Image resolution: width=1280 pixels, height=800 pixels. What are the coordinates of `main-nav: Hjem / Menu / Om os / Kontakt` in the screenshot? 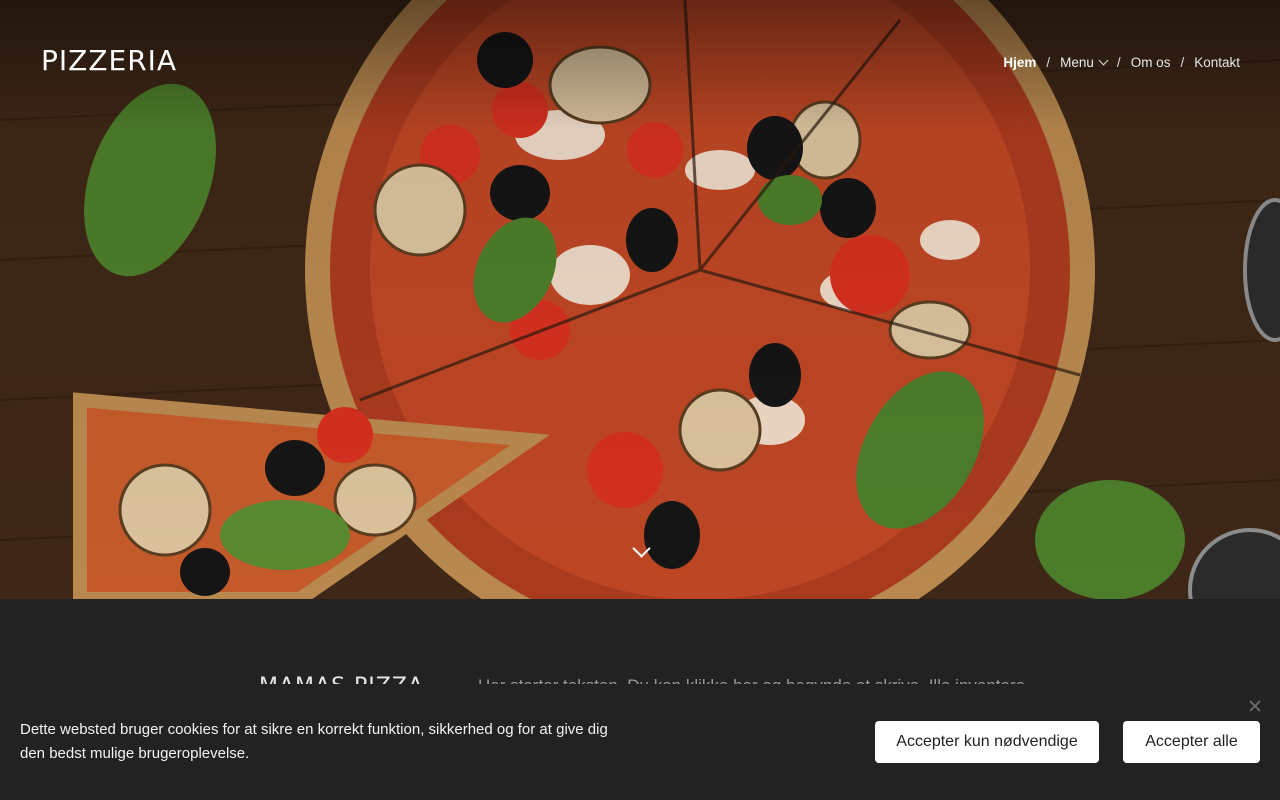 It's located at (1121, 62).